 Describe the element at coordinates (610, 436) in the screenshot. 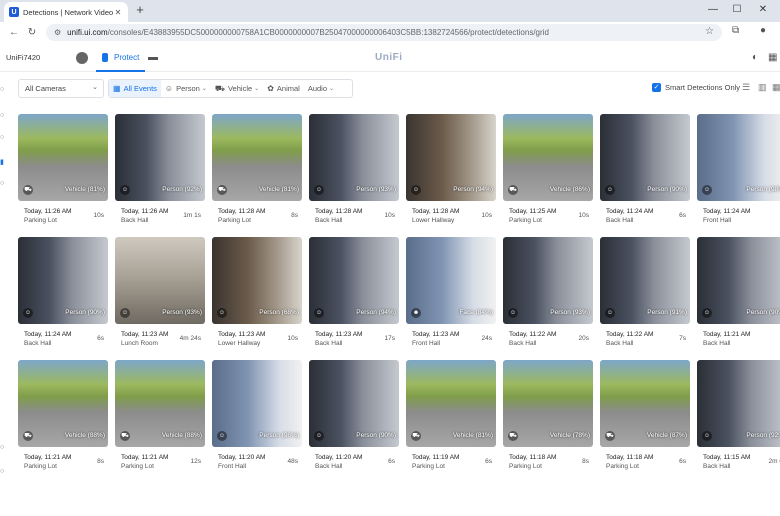

I see `car-icon: ⛟` at that location.